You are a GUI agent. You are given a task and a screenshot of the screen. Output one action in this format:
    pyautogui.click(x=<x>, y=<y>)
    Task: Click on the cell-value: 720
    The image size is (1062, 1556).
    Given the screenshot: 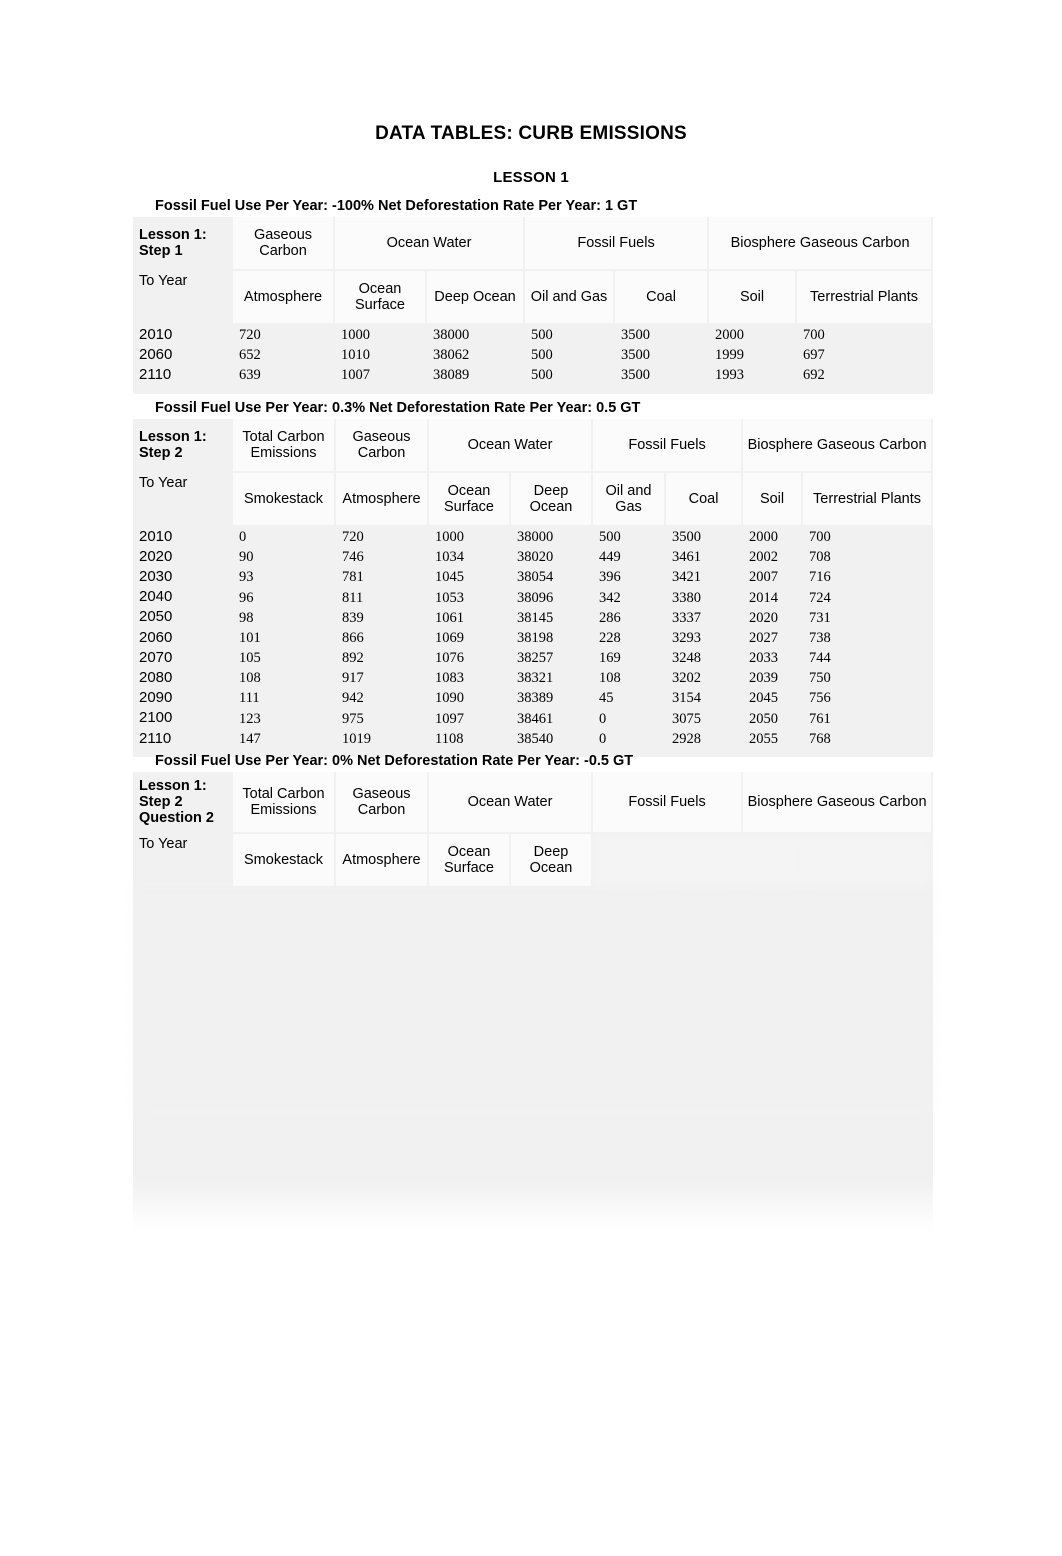 What is the action you would take?
    pyautogui.click(x=284, y=335)
    